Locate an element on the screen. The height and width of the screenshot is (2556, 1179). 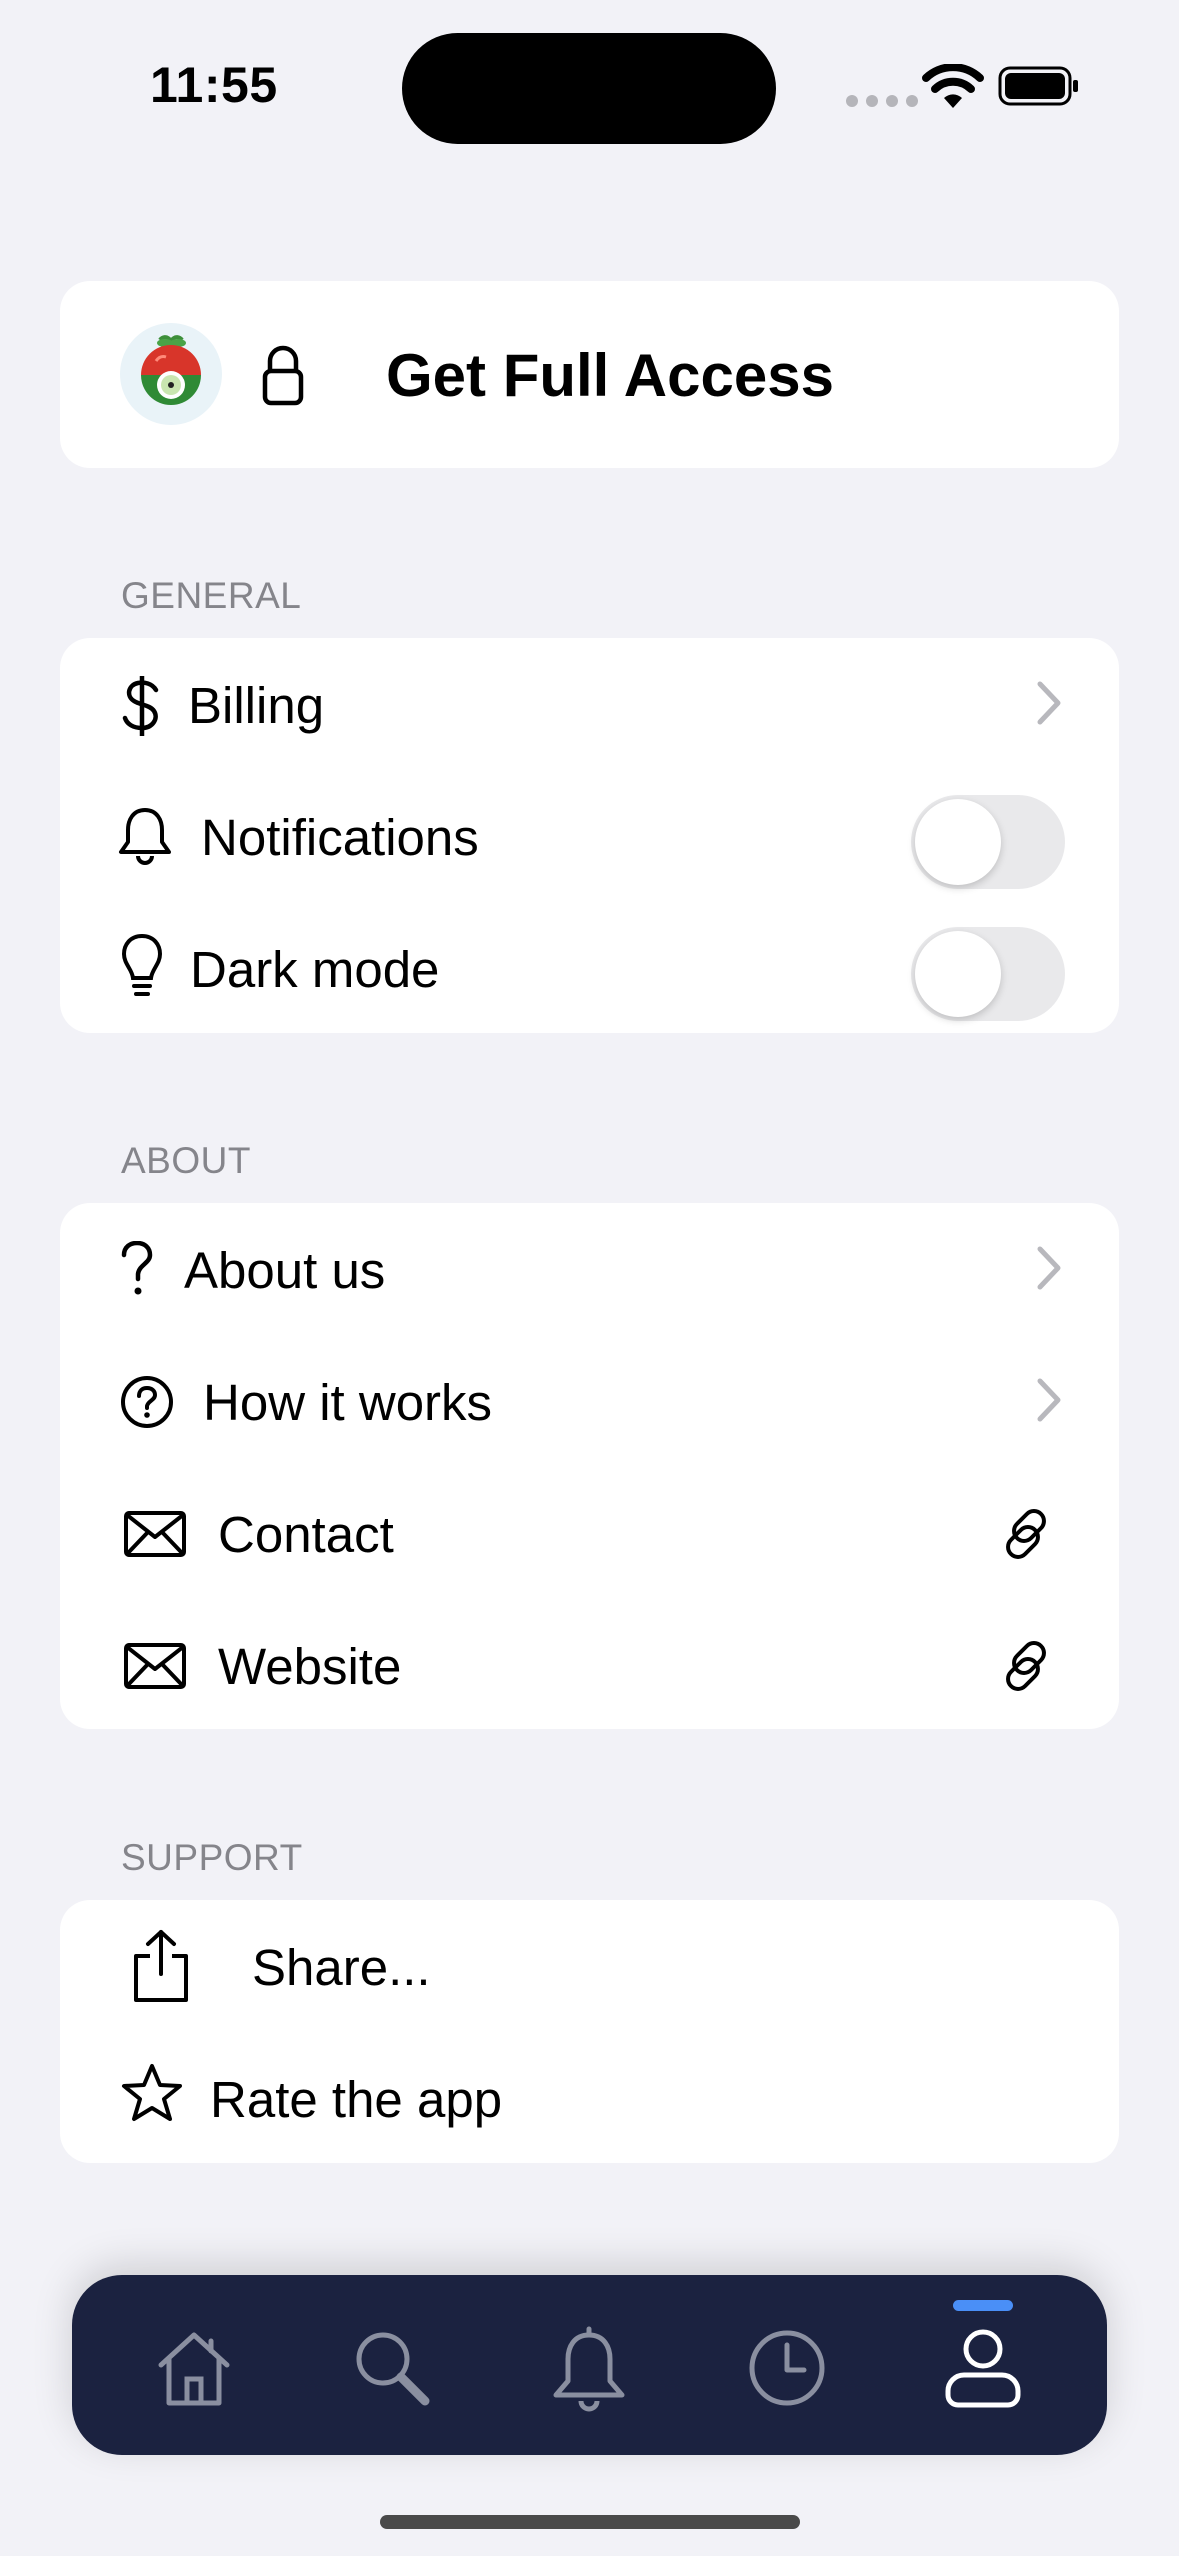
status-time: 11:55 is located at coordinates (214, 85).